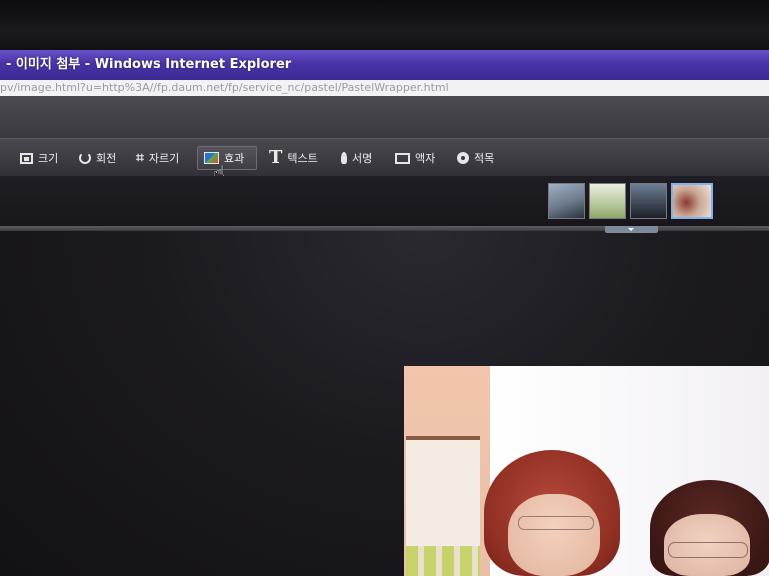 This screenshot has width=769, height=576. I want to click on signature-button: 서명, so click(356, 158).